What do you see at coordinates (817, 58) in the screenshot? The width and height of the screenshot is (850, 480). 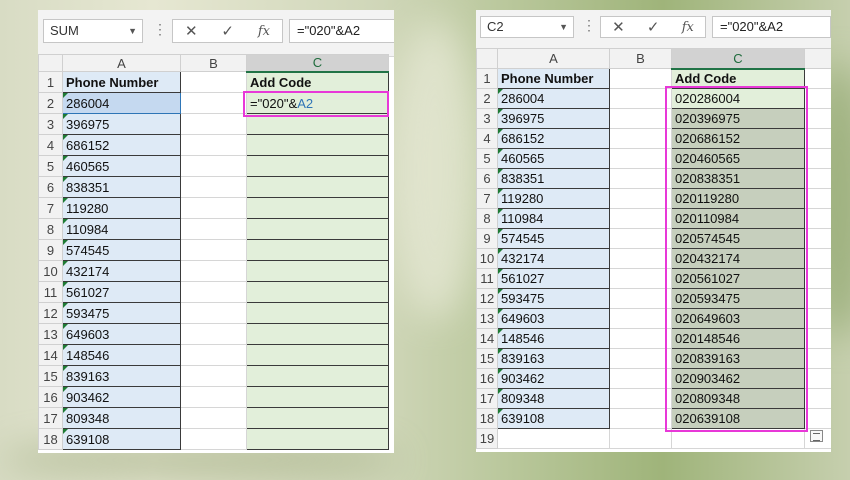 I see `column-header-d` at bounding box center [817, 58].